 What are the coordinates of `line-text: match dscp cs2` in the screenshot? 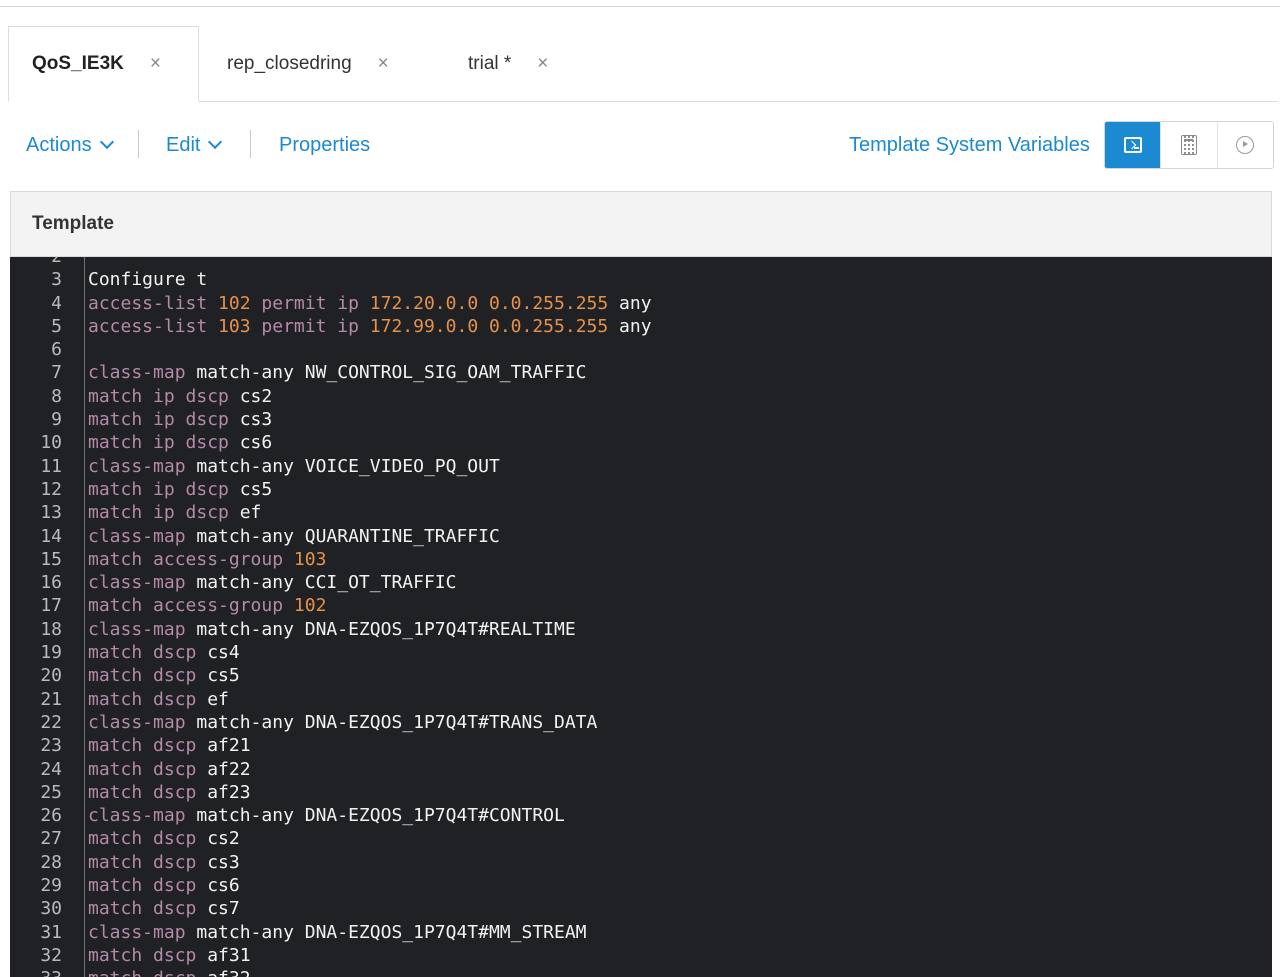 It's located at (151, 838).